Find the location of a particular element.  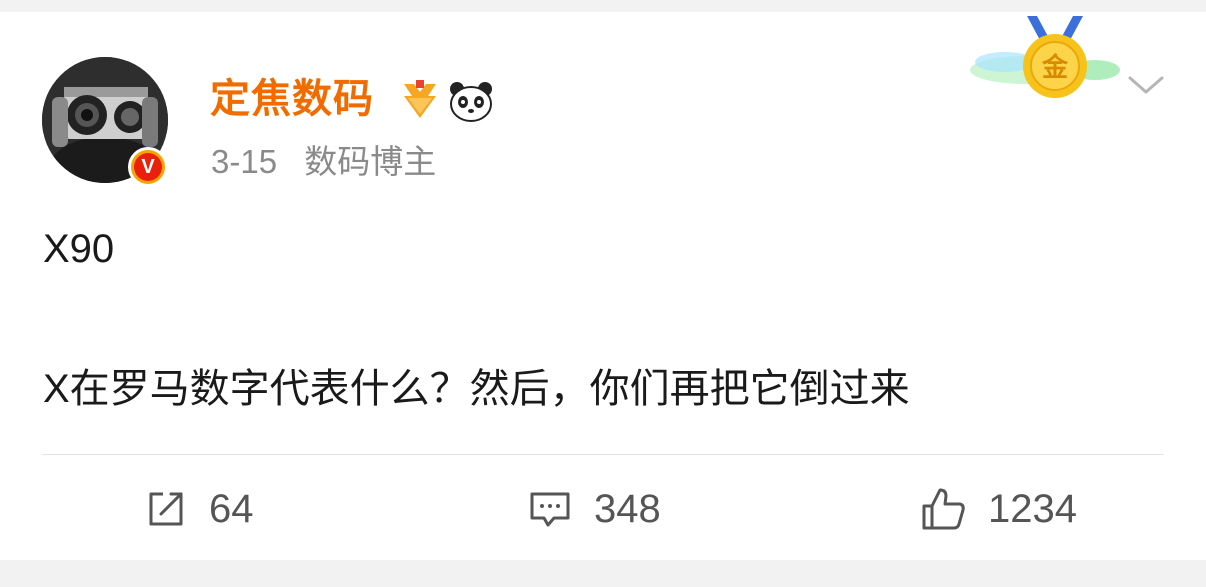

chevron-down-icon is located at coordinates (1146, 85).